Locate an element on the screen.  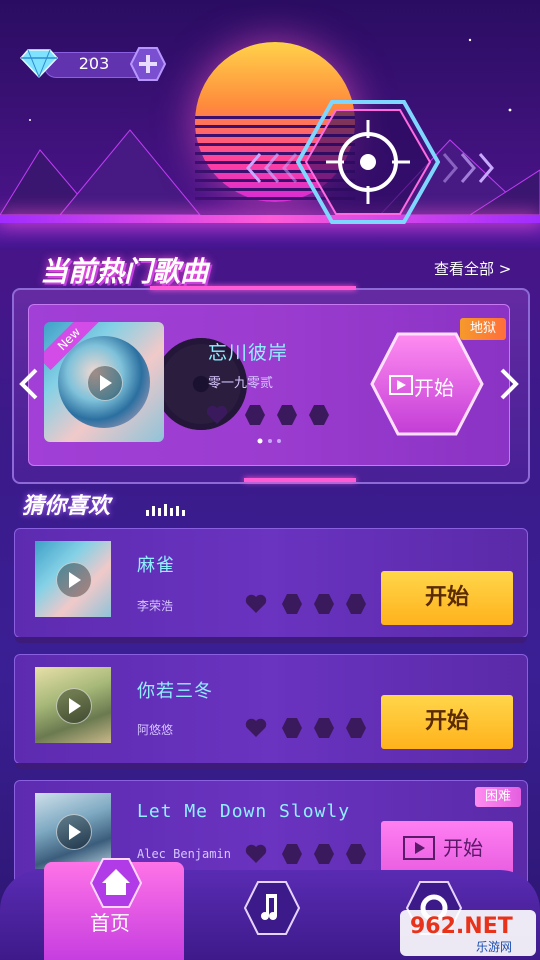
song-artist: 李荣浩 is located at coordinates (155, 606).